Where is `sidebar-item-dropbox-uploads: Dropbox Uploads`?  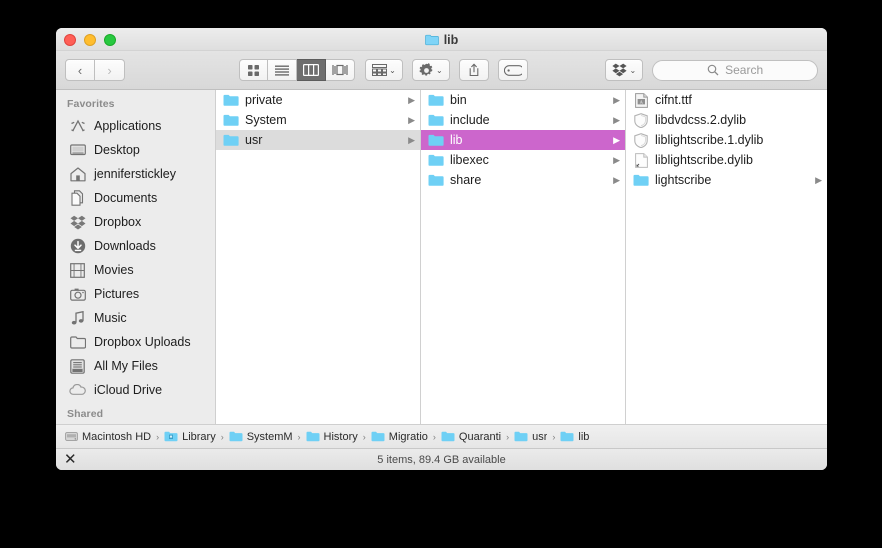 sidebar-item-dropbox-uploads: Dropbox Uploads is located at coordinates (135, 342).